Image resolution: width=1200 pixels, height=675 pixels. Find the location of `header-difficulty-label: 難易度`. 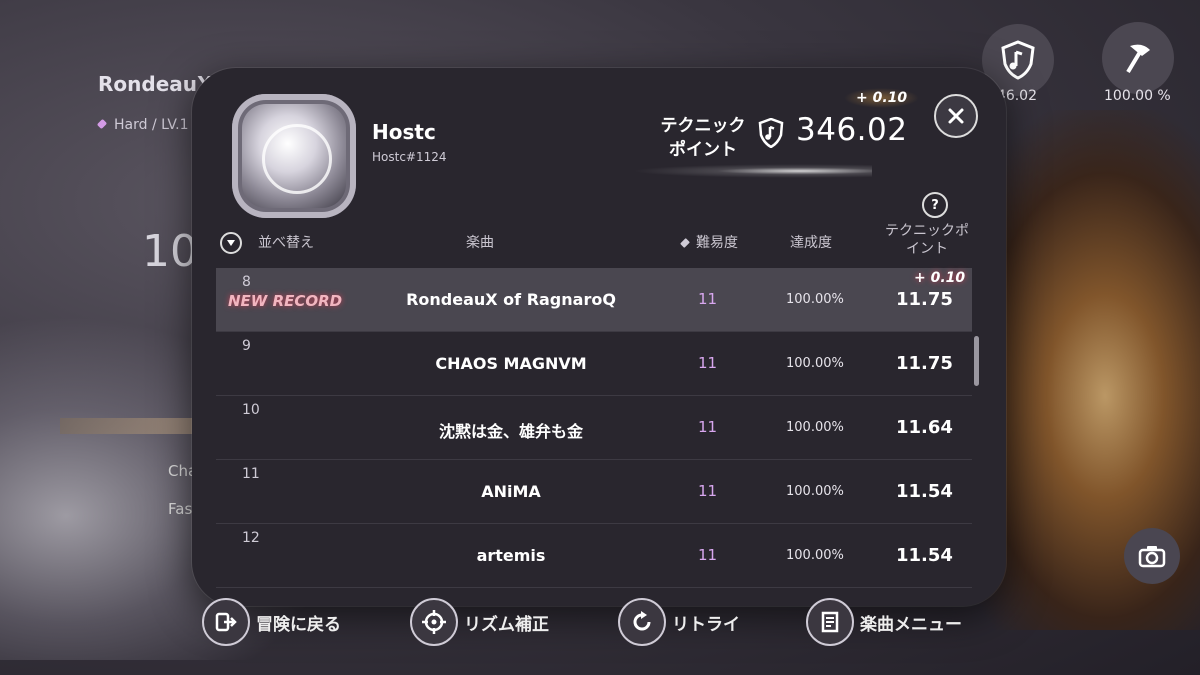

header-difficulty-label: 難易度 is located at coordinates (717, 243).